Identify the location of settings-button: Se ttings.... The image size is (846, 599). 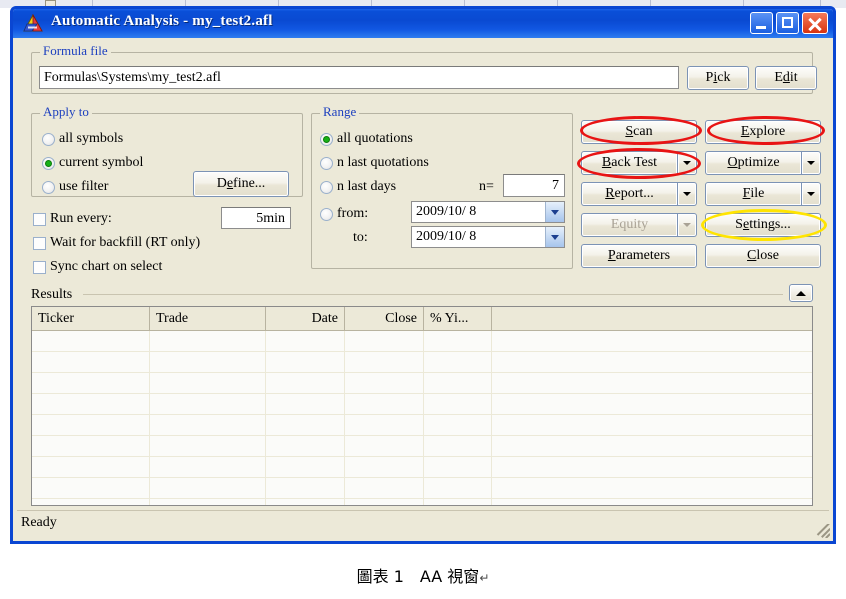
(763, 225).